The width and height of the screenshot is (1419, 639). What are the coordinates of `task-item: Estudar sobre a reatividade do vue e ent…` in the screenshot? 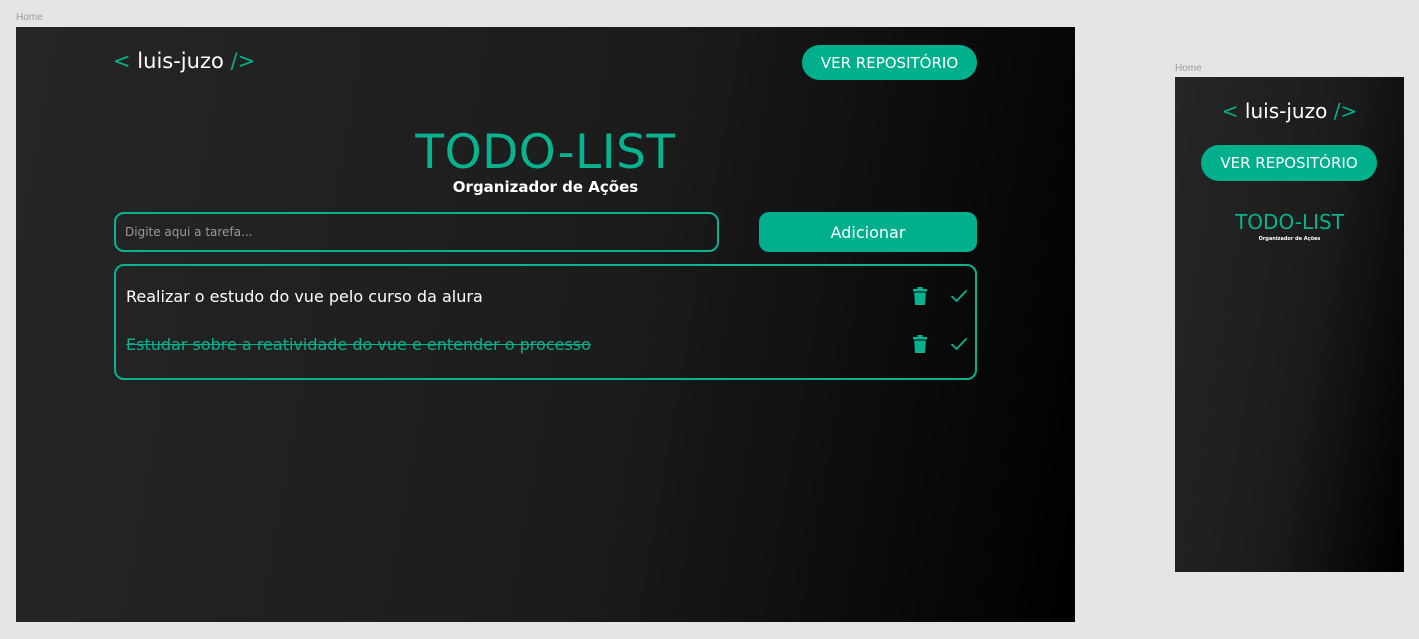 It's located at (546, 344).